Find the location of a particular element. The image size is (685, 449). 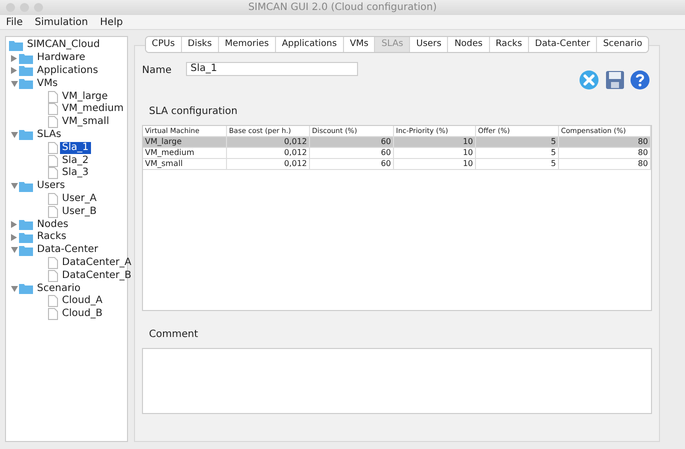

menu-item: Simulation is located at coordinates (61, 22).